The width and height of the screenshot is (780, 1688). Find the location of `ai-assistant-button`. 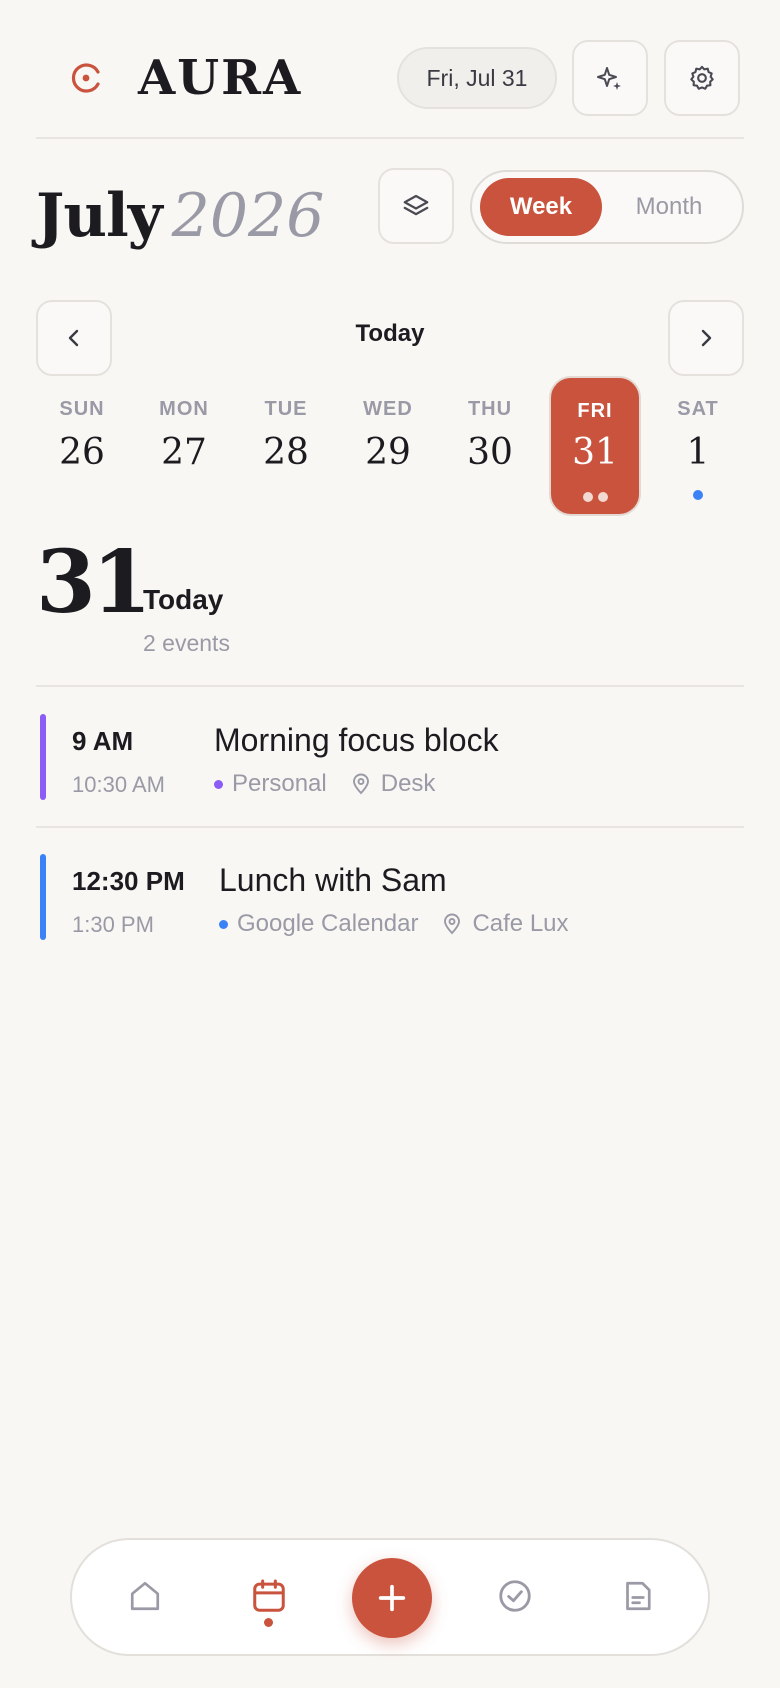

ai-assistant-button is located at coordinates (610, 78).